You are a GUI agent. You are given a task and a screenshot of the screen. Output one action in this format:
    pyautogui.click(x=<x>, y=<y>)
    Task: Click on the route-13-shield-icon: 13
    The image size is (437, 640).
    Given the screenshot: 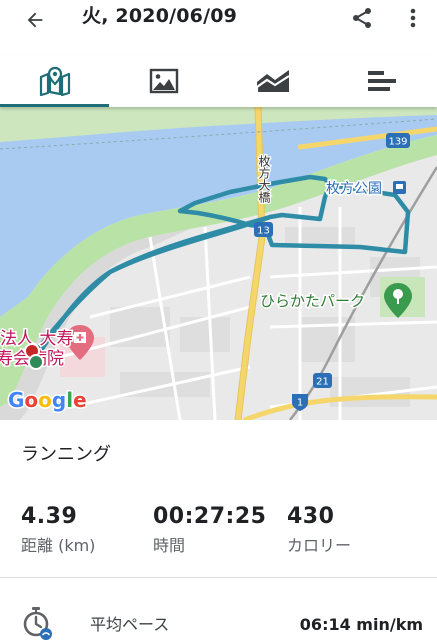 What is the action you would take?
    pyautogui.click(x=263, y=229)
    